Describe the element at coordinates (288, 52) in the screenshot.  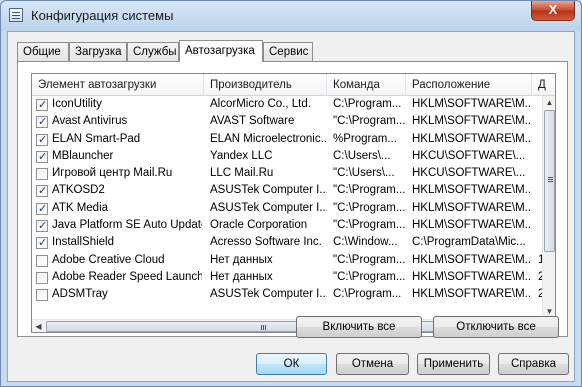
I see `tab-tools: Сервис` at that location.